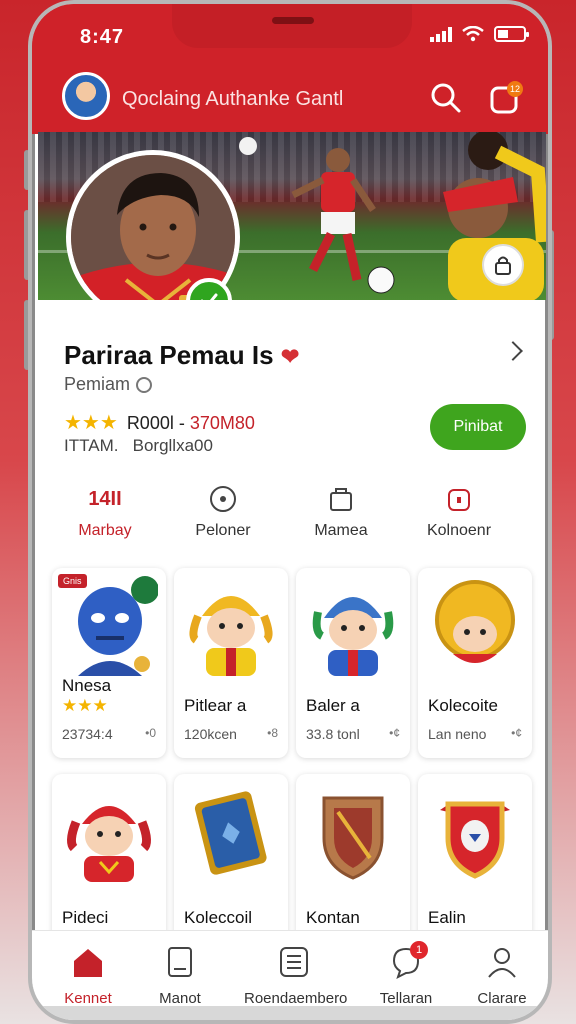 Image resolution: width=576 pixels, height=1024 pixels. Describe the element at coordinates (333, 917) in the screenshot. I see `card-name: Kontan` at that location.